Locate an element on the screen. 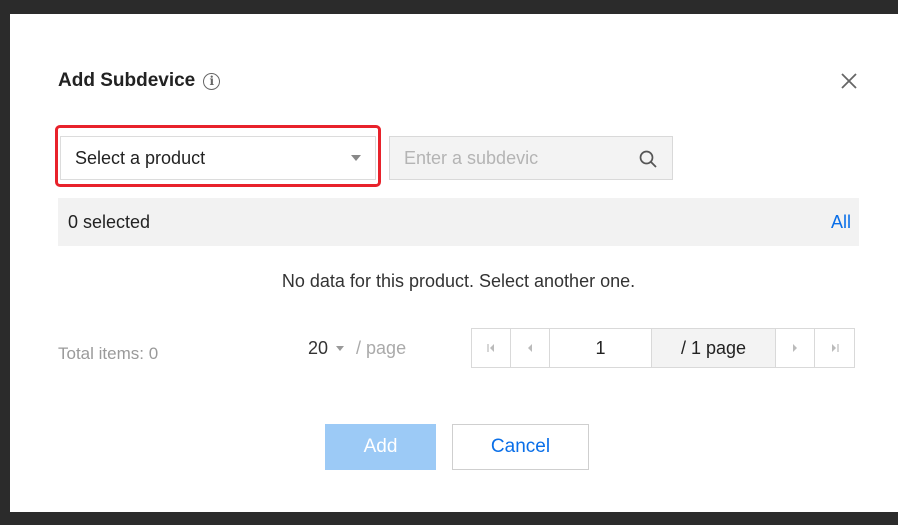  first-page-button is located at coordinates (491, 348).